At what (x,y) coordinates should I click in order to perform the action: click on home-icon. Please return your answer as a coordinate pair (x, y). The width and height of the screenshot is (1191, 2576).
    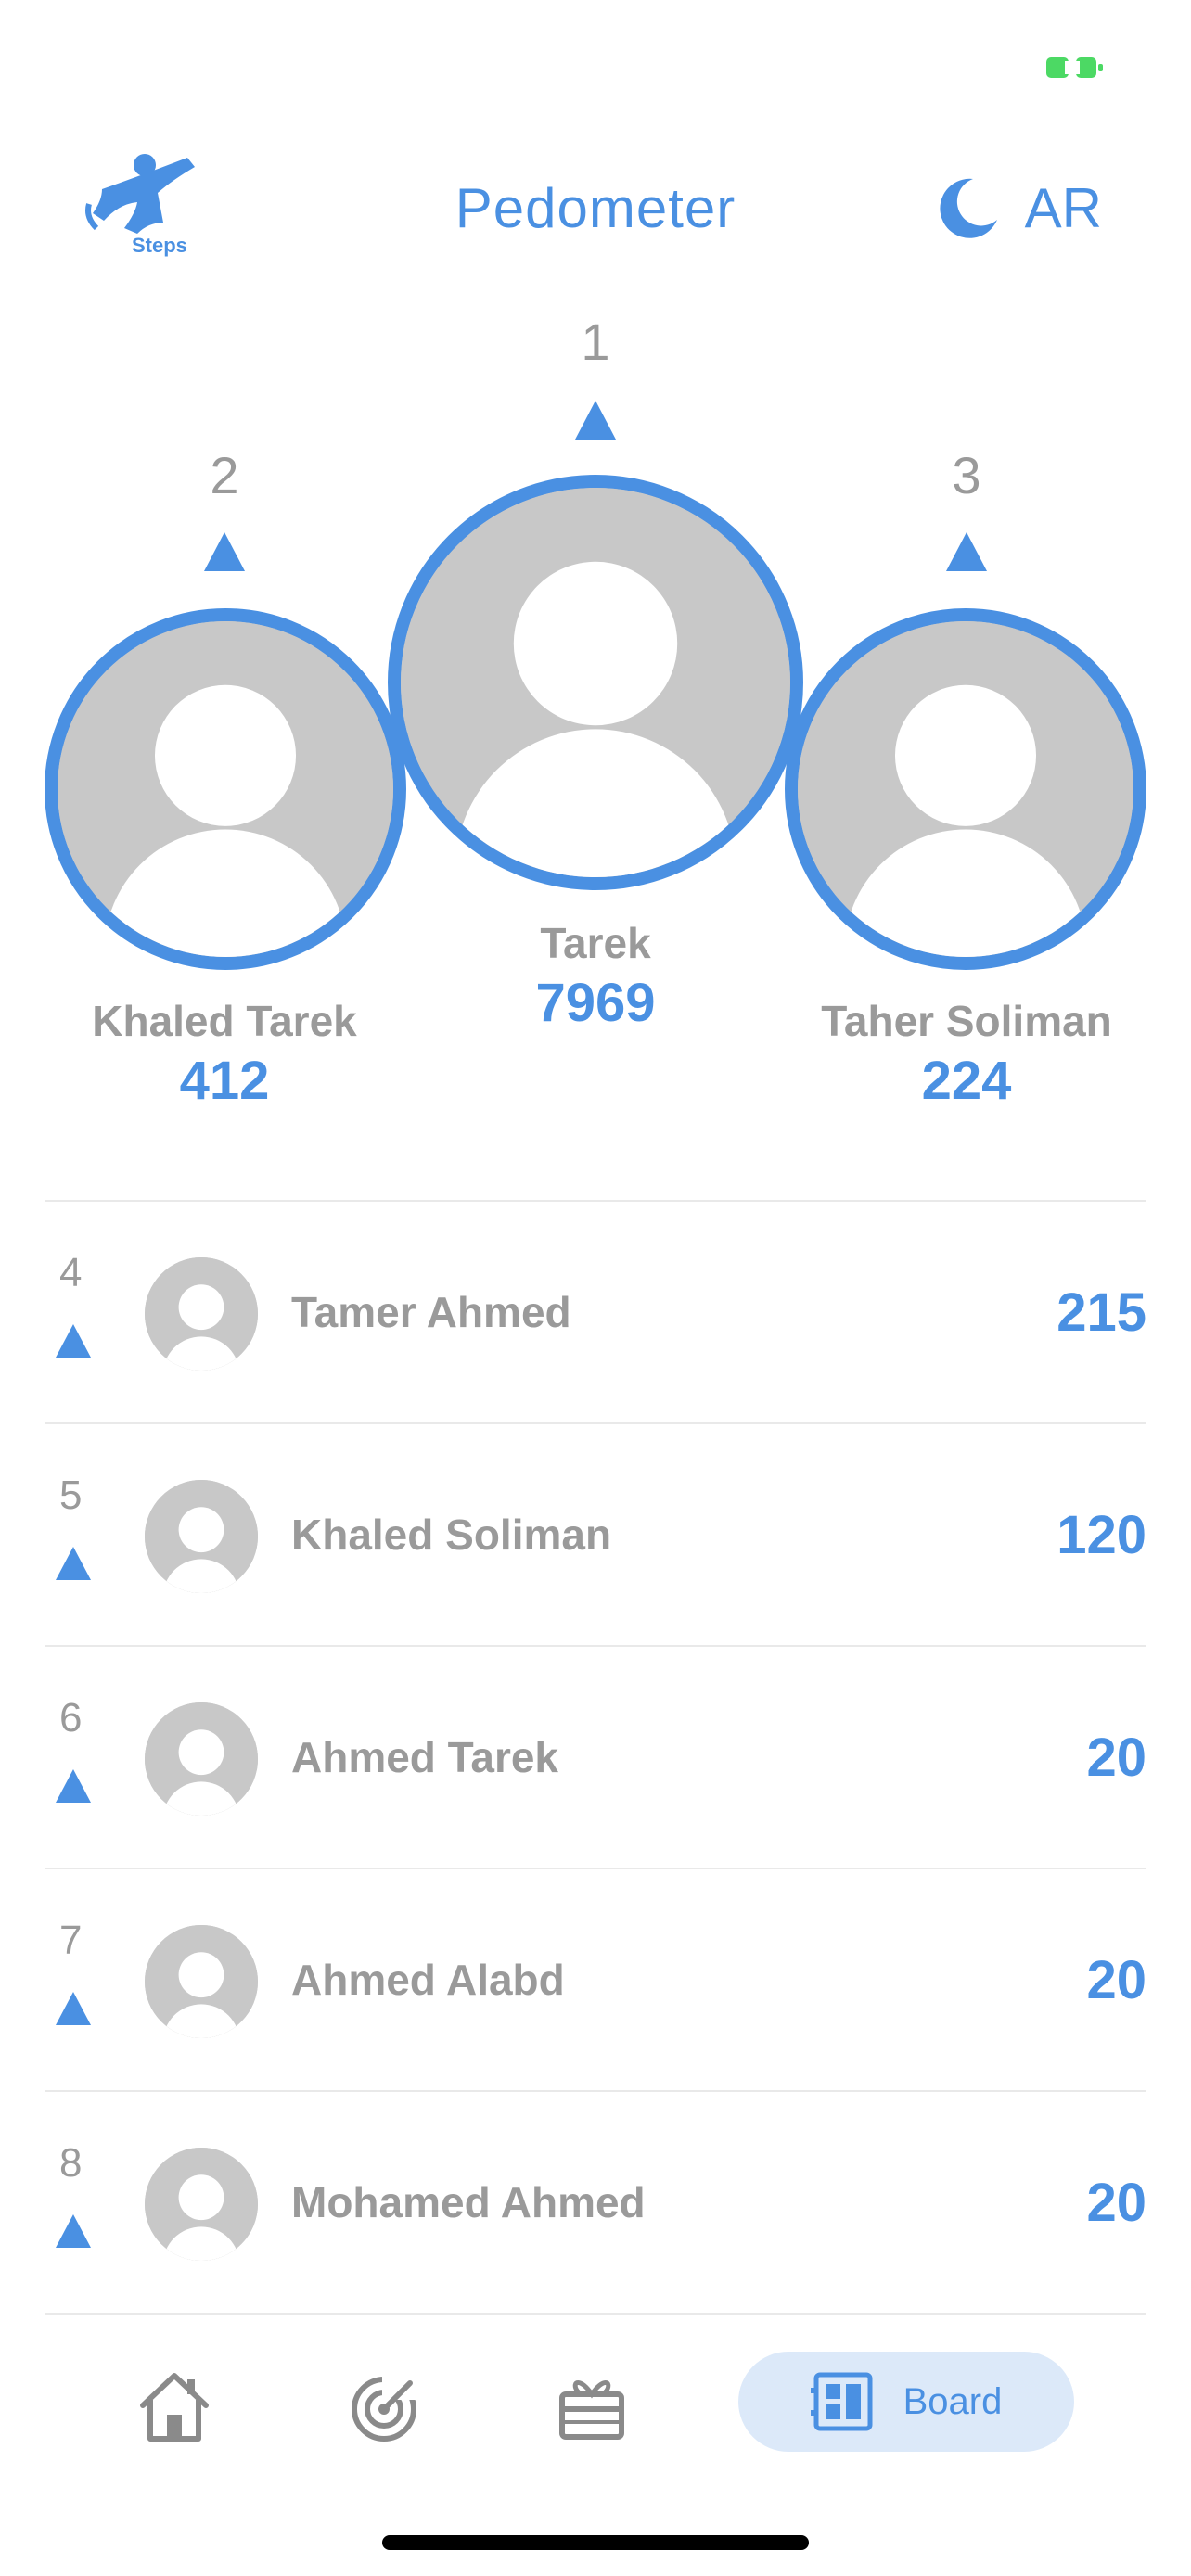
    Looking at the image, I should click on (174, 2407).